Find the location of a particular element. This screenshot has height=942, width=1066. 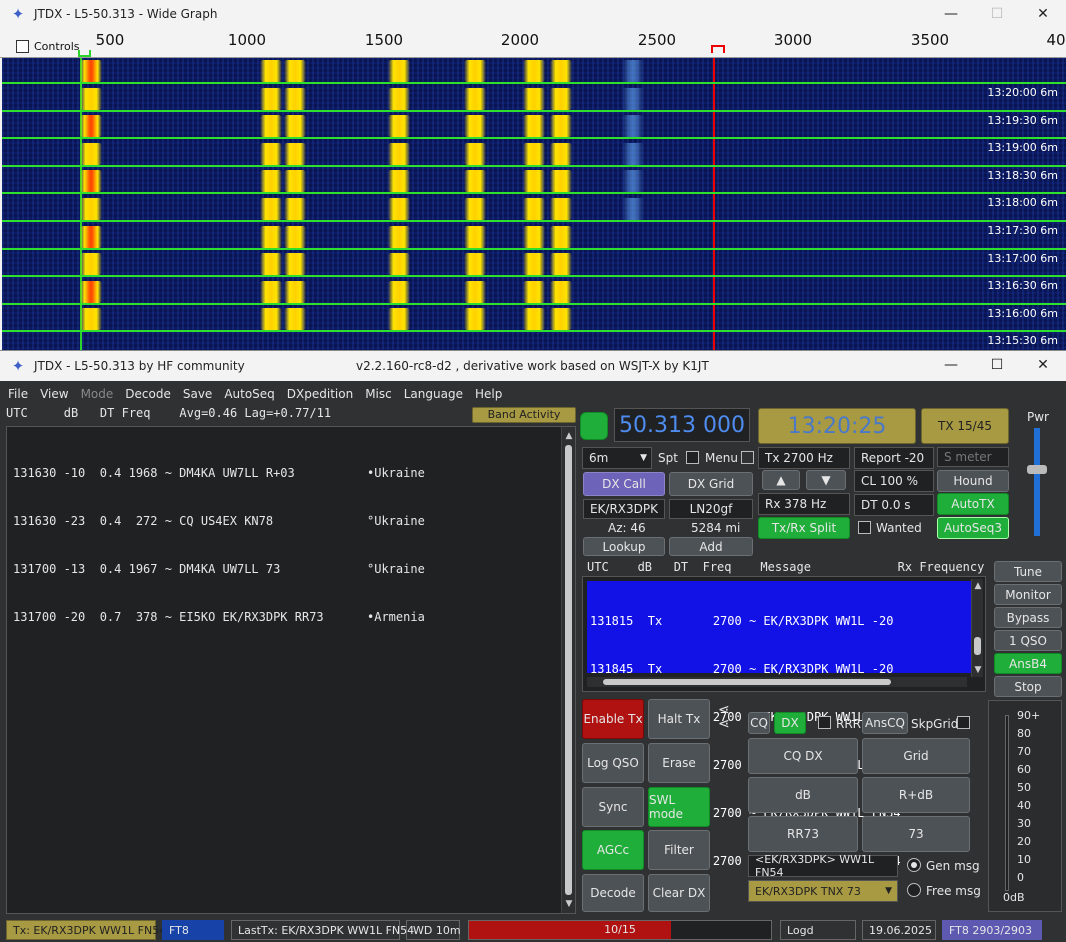

stop-button: Stop is located at coordinates (1028, 686).